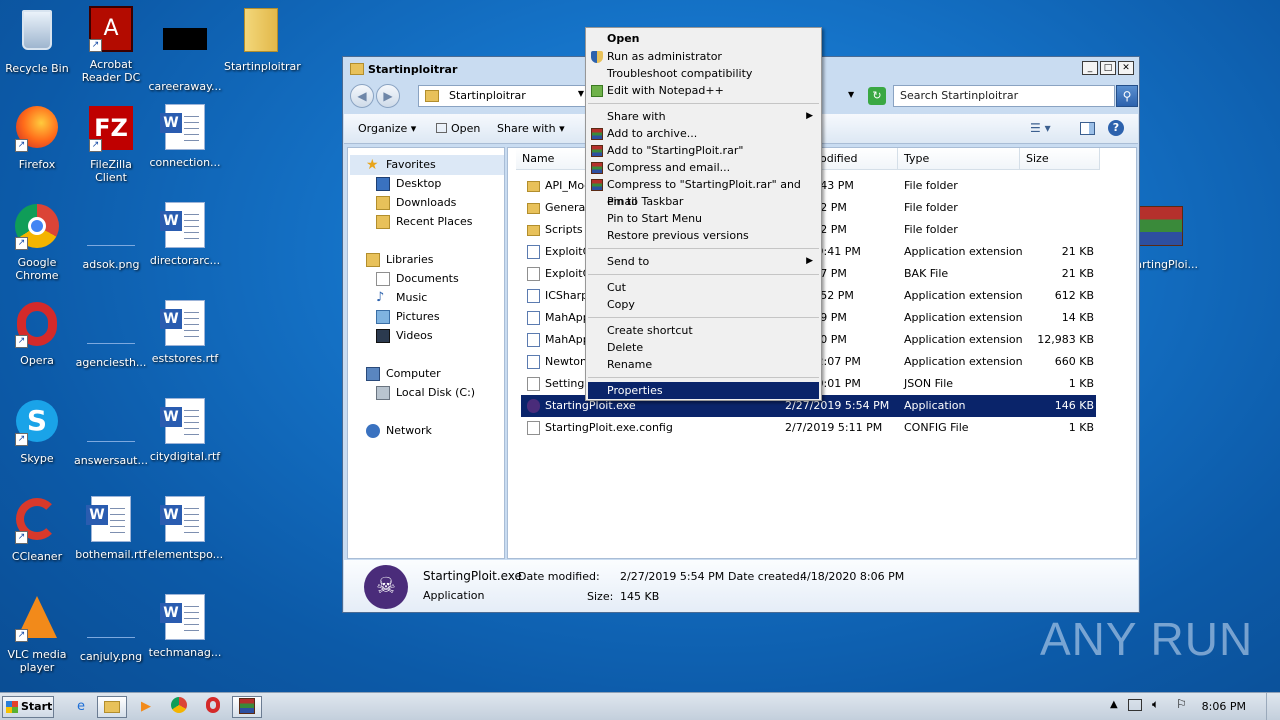  What do you see at coordinates (81, 707) in the screenshot?
I see `taskbar-ie-icon: e` at bounding box center [81, 707].